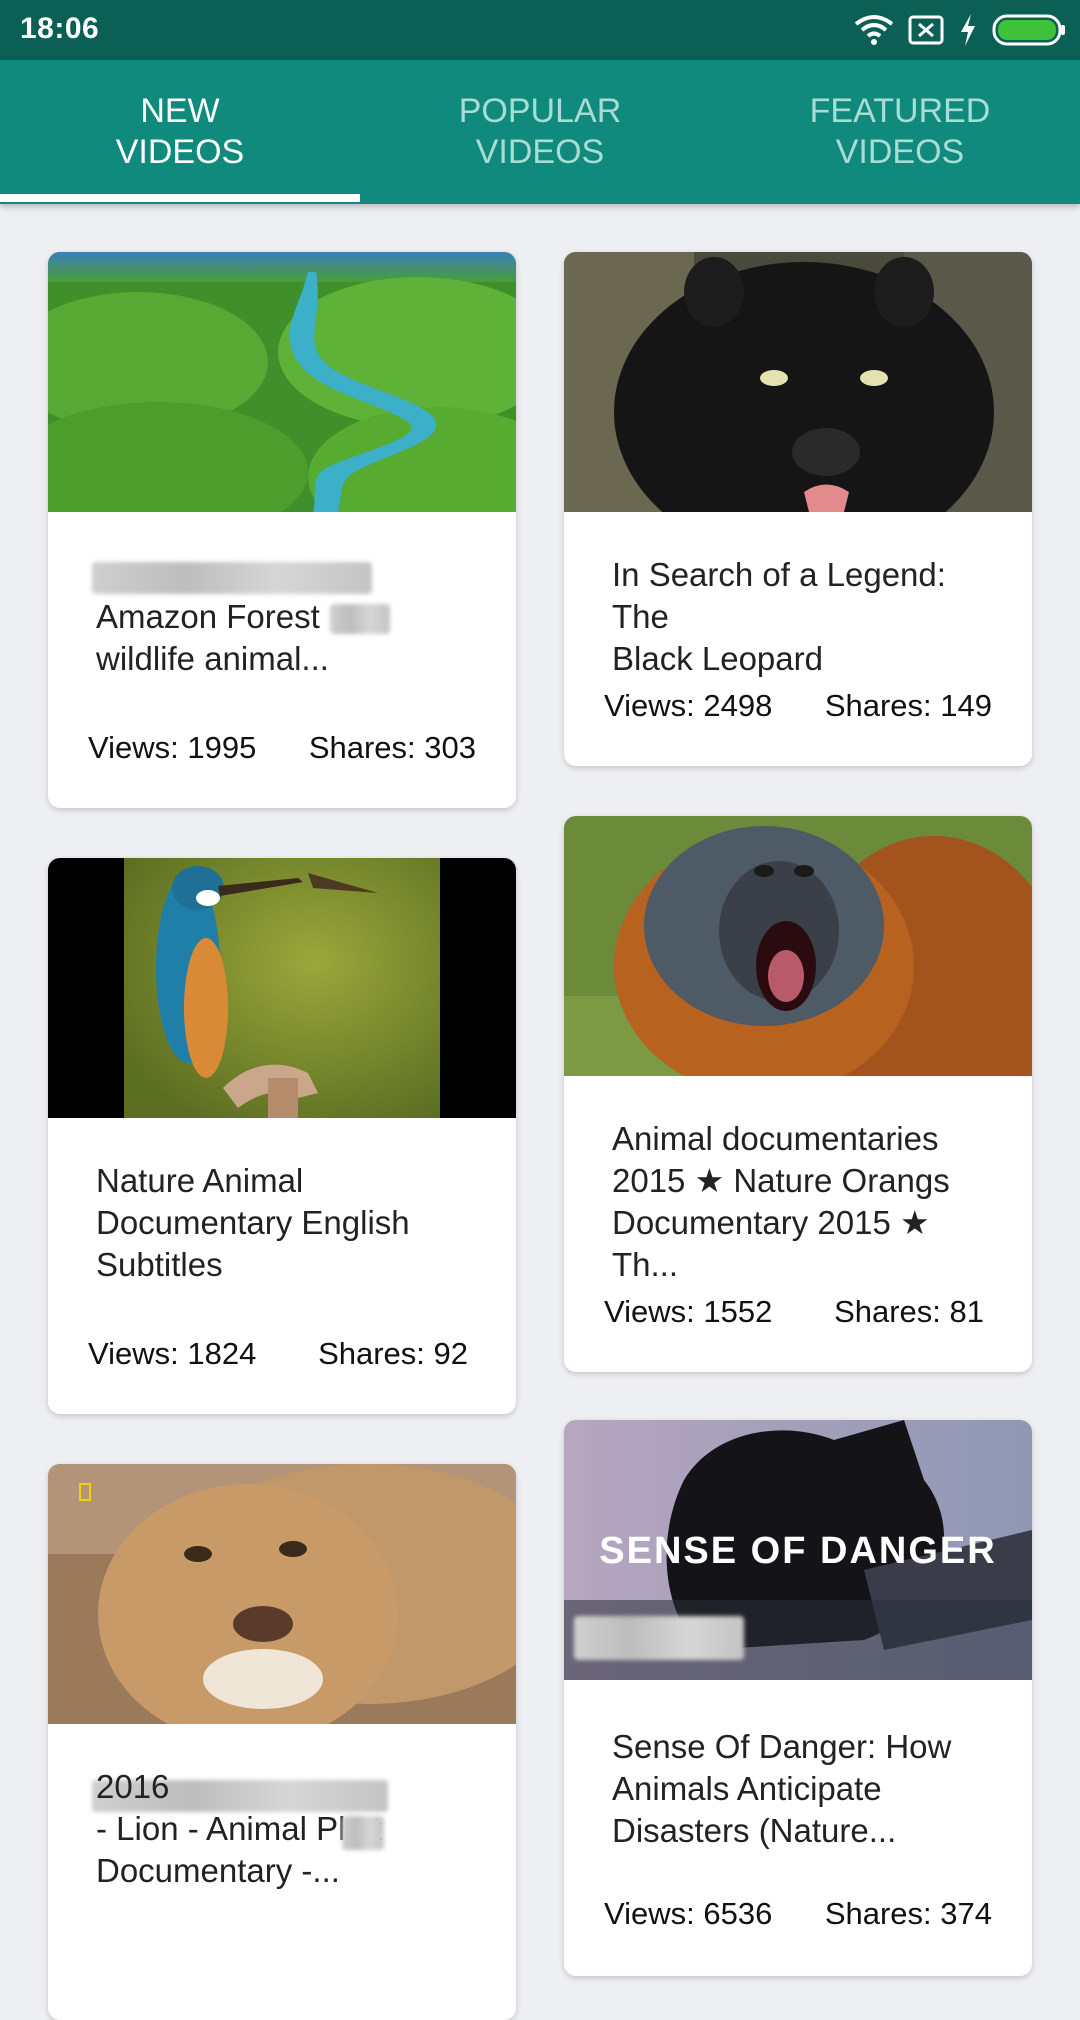  Describe the element at coordinates (960, 30) in the screenshot. I see `status-icons` at that location.